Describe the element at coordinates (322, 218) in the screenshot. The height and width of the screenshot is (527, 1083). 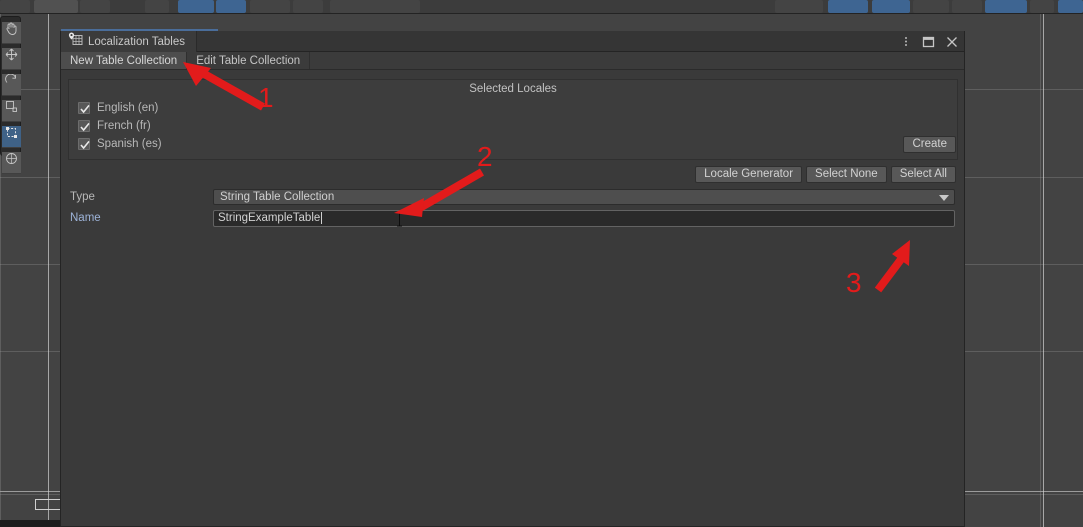
I see `text-cursor` at that location.